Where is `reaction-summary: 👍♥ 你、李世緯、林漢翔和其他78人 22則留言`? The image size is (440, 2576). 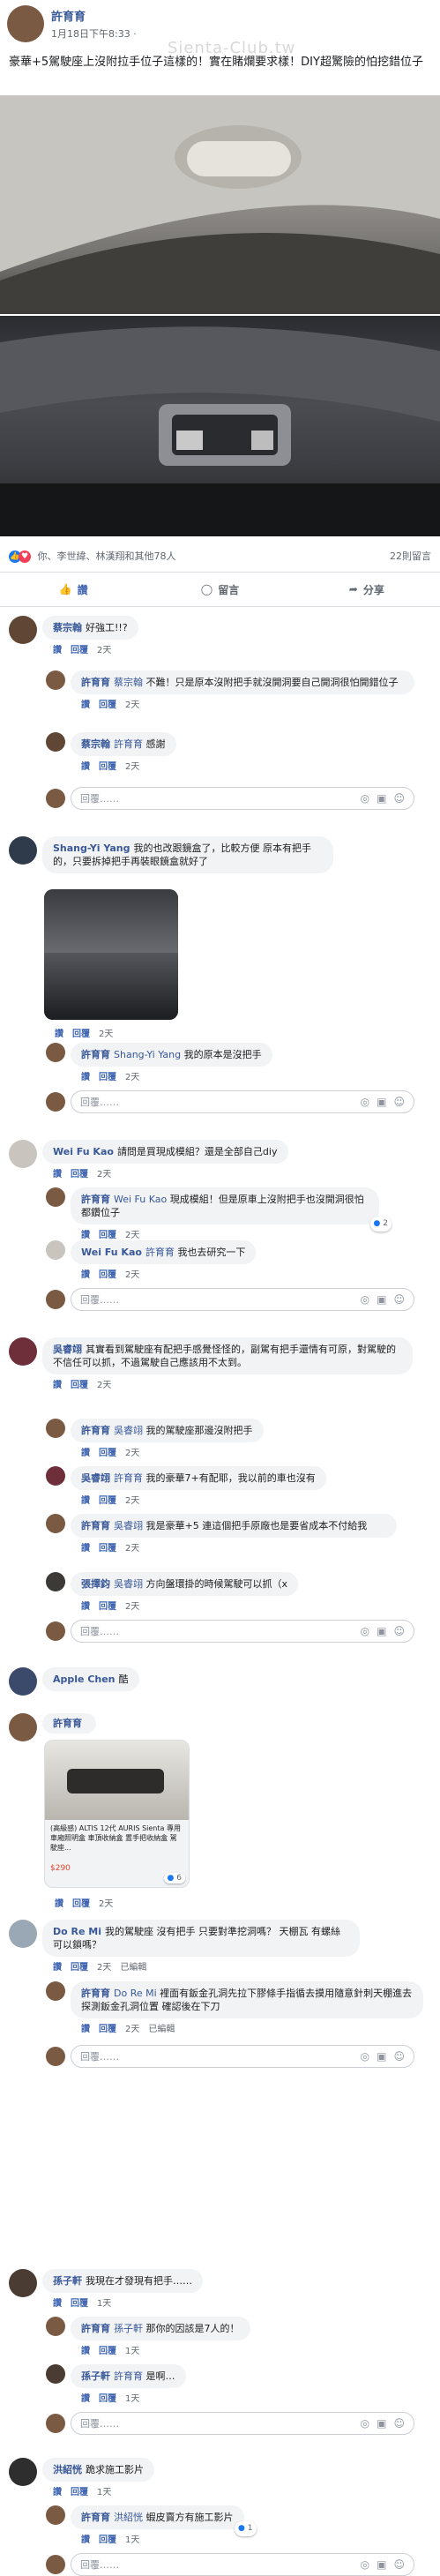 reaction-summary: 👍♥ 你、李世緯、林漢翔和其他78人 22則留言 is located at coordinates (220, 557).